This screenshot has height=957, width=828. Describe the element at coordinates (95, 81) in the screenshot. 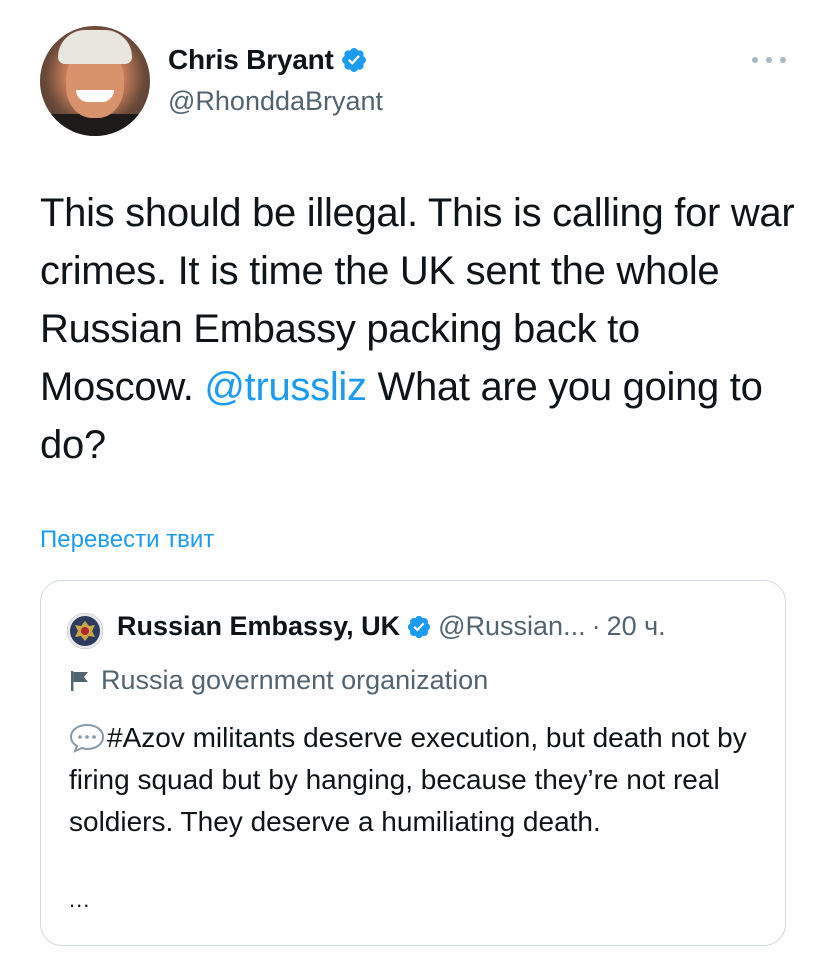

I see `author-avatar` at that location.